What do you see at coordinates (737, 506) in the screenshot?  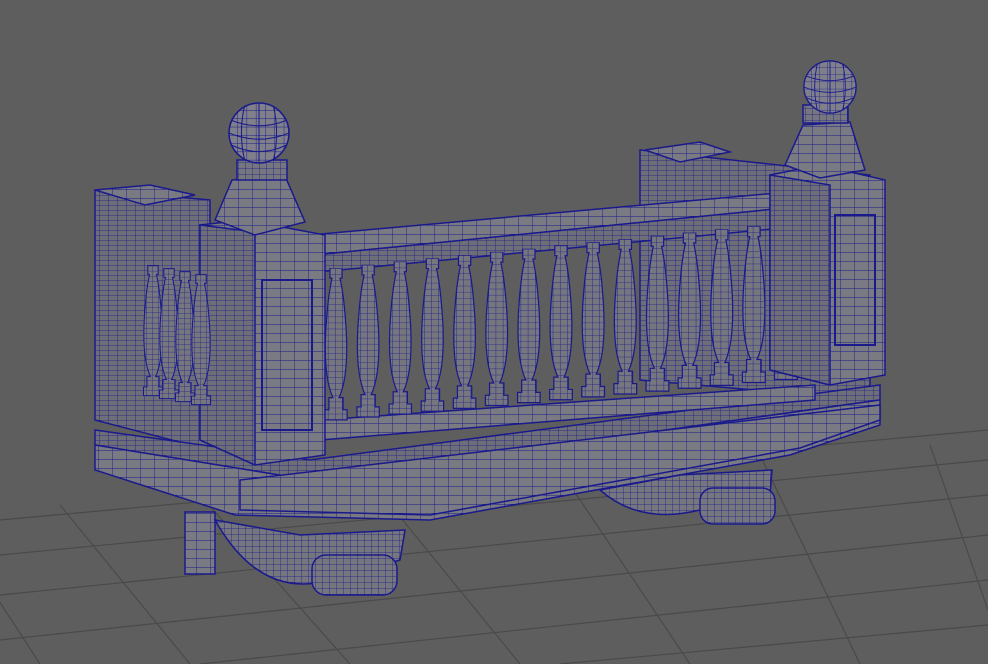 I see `scroll-bracket-right-roll` at bounding box center [737, 506].